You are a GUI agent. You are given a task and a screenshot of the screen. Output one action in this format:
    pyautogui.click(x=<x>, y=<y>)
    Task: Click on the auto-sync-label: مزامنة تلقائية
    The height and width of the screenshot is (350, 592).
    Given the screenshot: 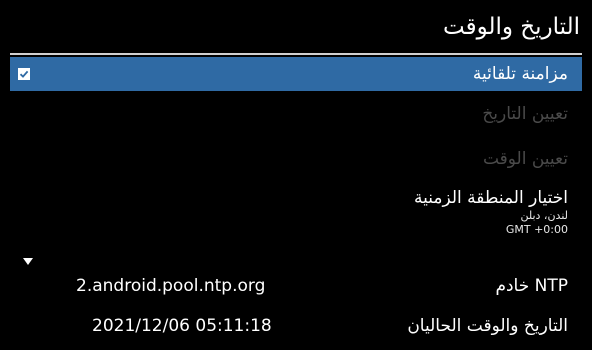 What is the action you would take?
    pyautogui.click(x=520, y=74)
    